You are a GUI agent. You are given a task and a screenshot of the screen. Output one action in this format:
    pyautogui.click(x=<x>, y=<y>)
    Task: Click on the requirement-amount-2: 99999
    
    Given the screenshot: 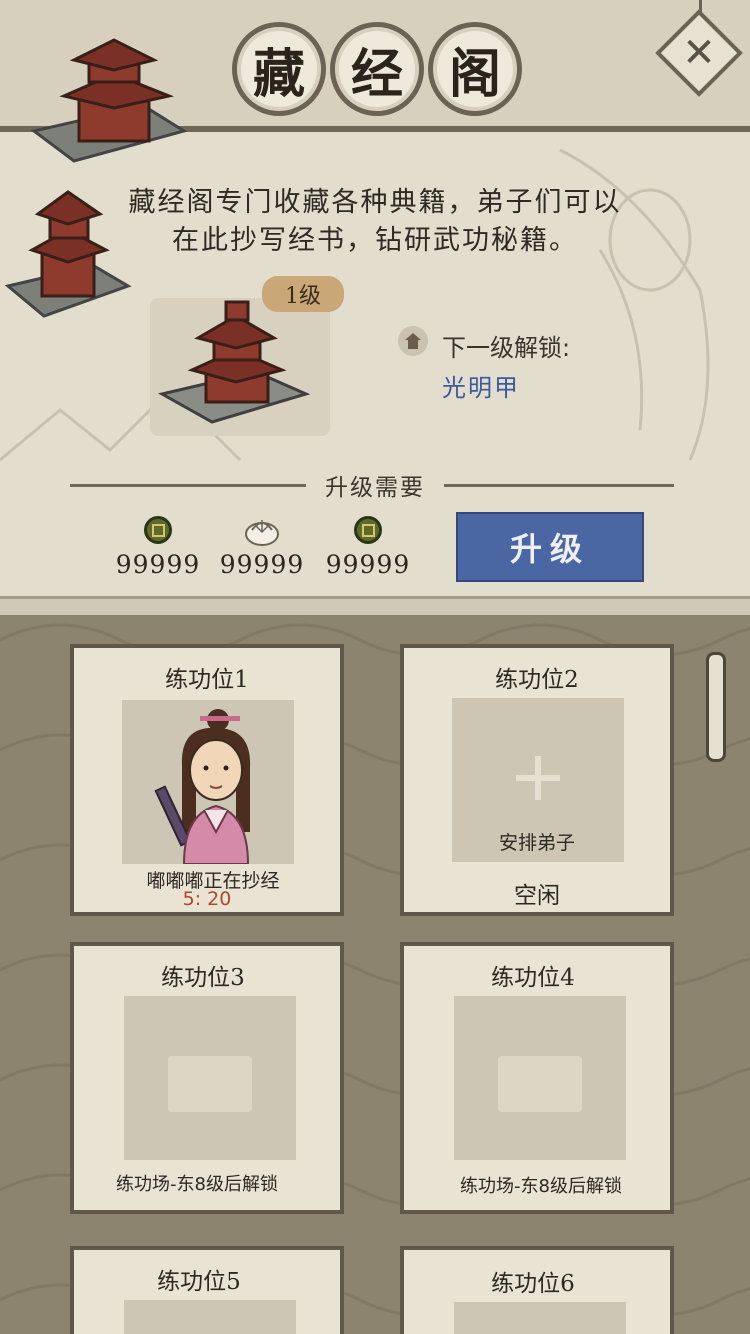 What is the action you would take?
    pyautogui.click(x=262, y=564)
    